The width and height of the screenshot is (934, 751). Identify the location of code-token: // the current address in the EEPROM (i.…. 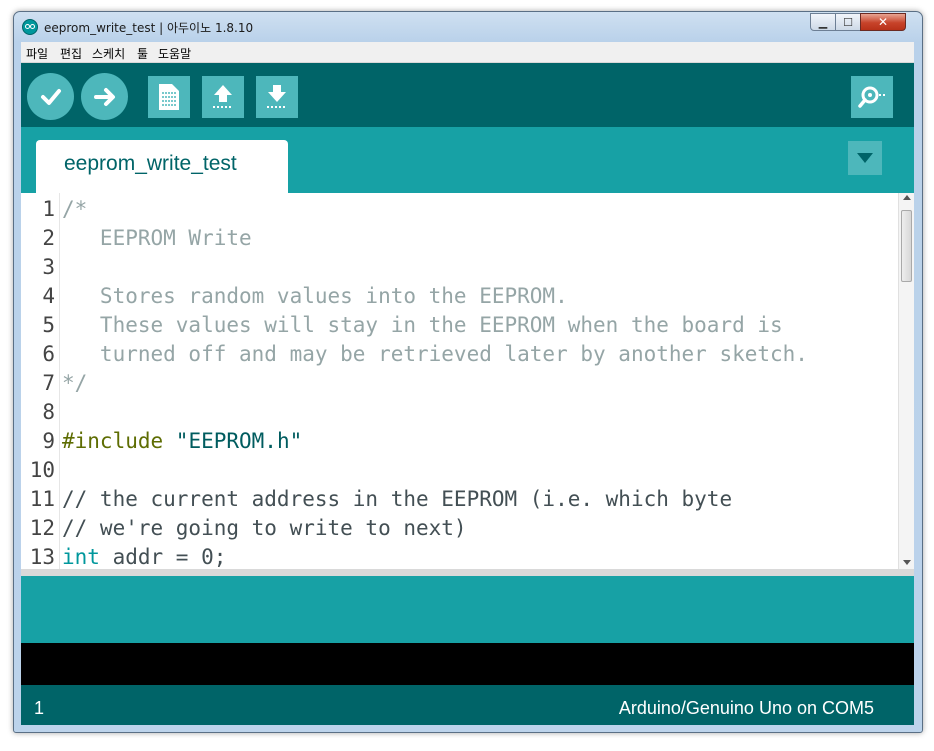
(397, 499).